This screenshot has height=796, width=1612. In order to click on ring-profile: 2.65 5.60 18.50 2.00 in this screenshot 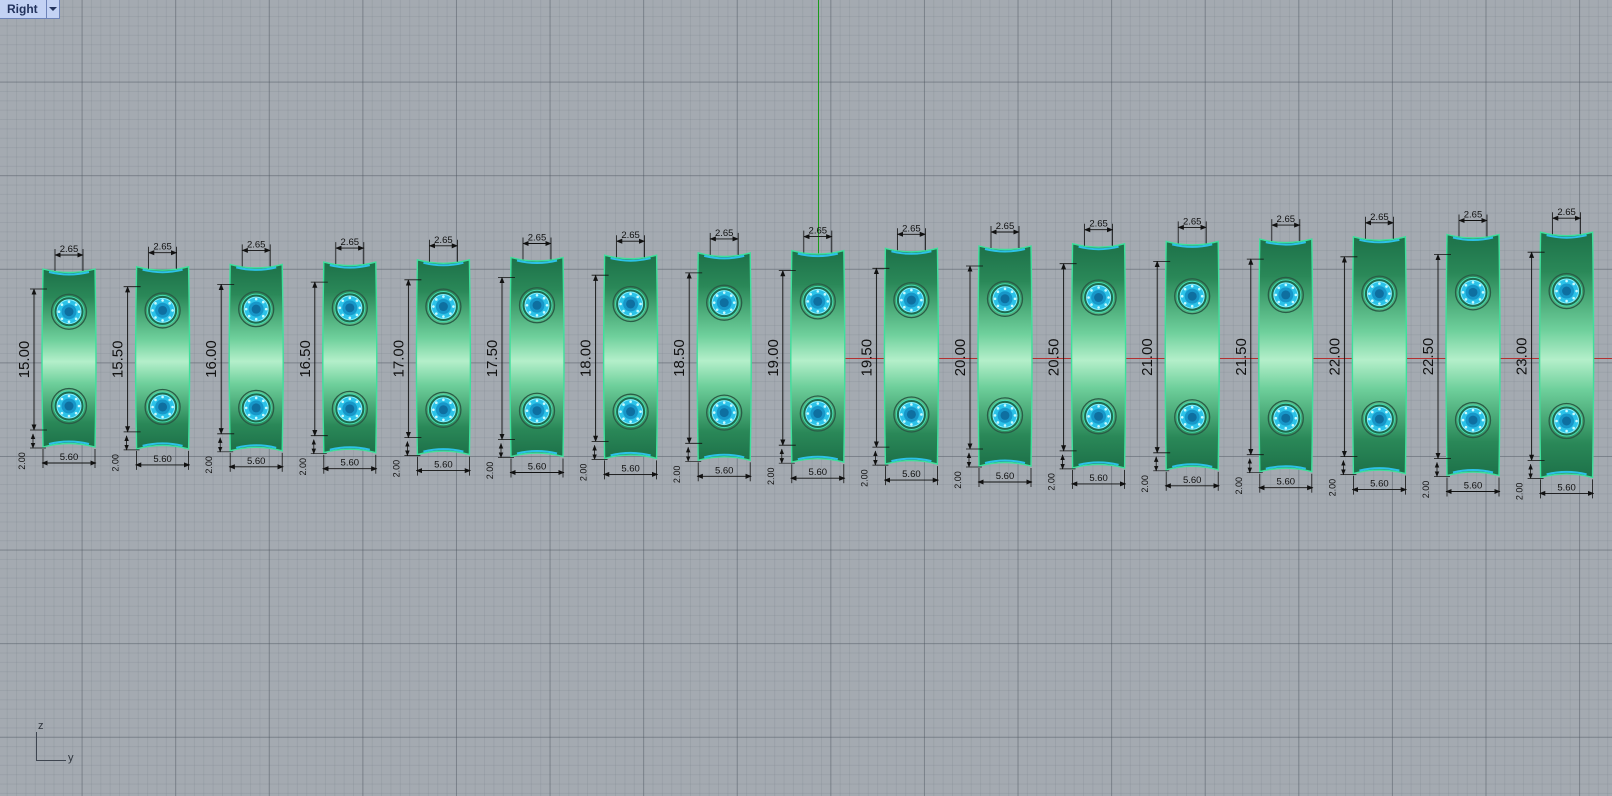, I will do `click(711, 355)`.